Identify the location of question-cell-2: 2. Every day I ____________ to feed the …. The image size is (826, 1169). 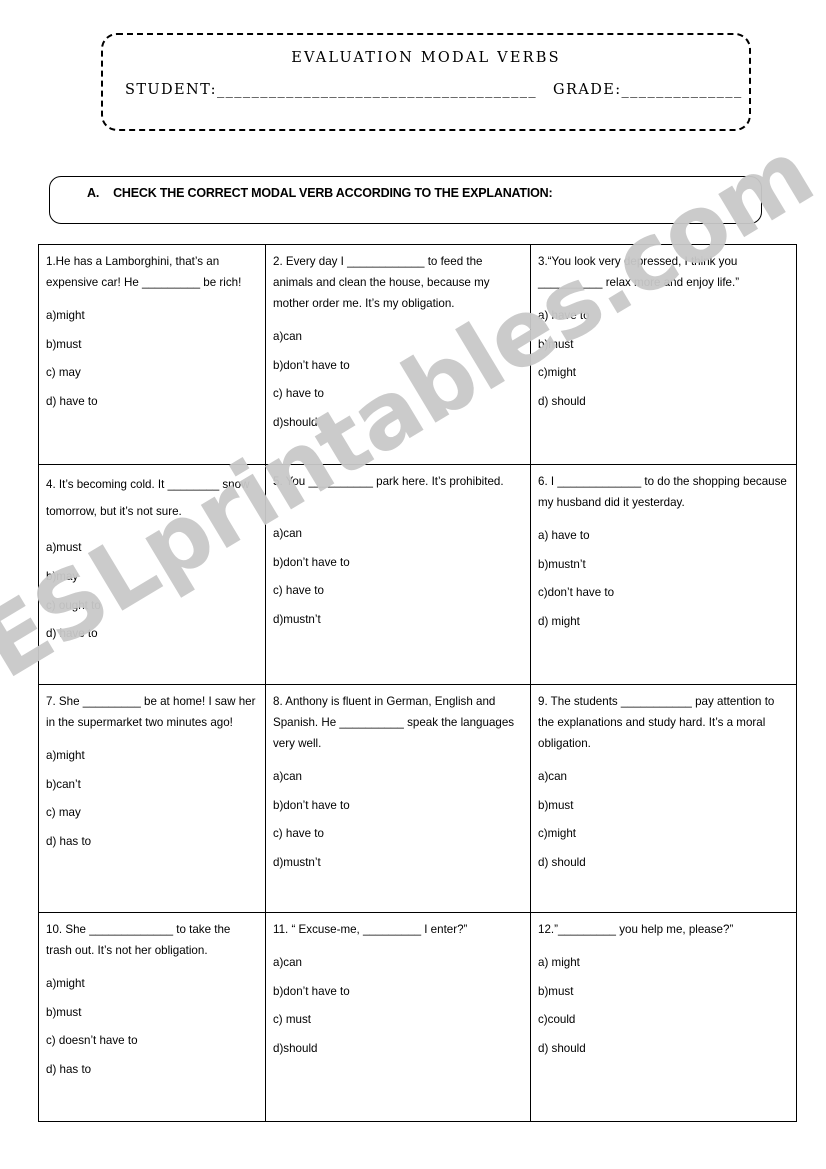
(398, 354).